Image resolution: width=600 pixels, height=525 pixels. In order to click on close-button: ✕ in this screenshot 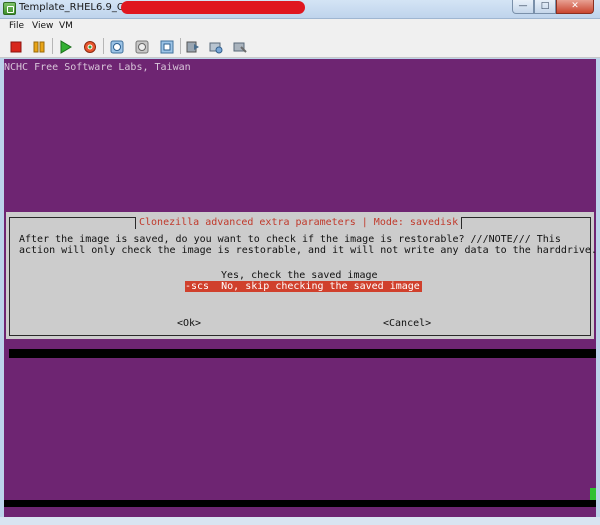, I will do `click(575, 7)`.